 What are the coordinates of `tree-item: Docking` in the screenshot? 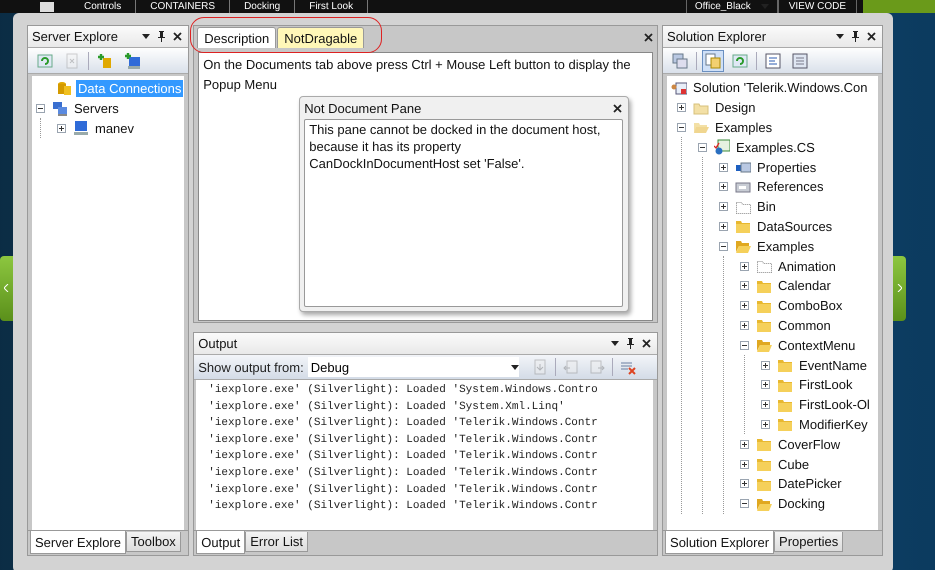 It's located at (801, 503).